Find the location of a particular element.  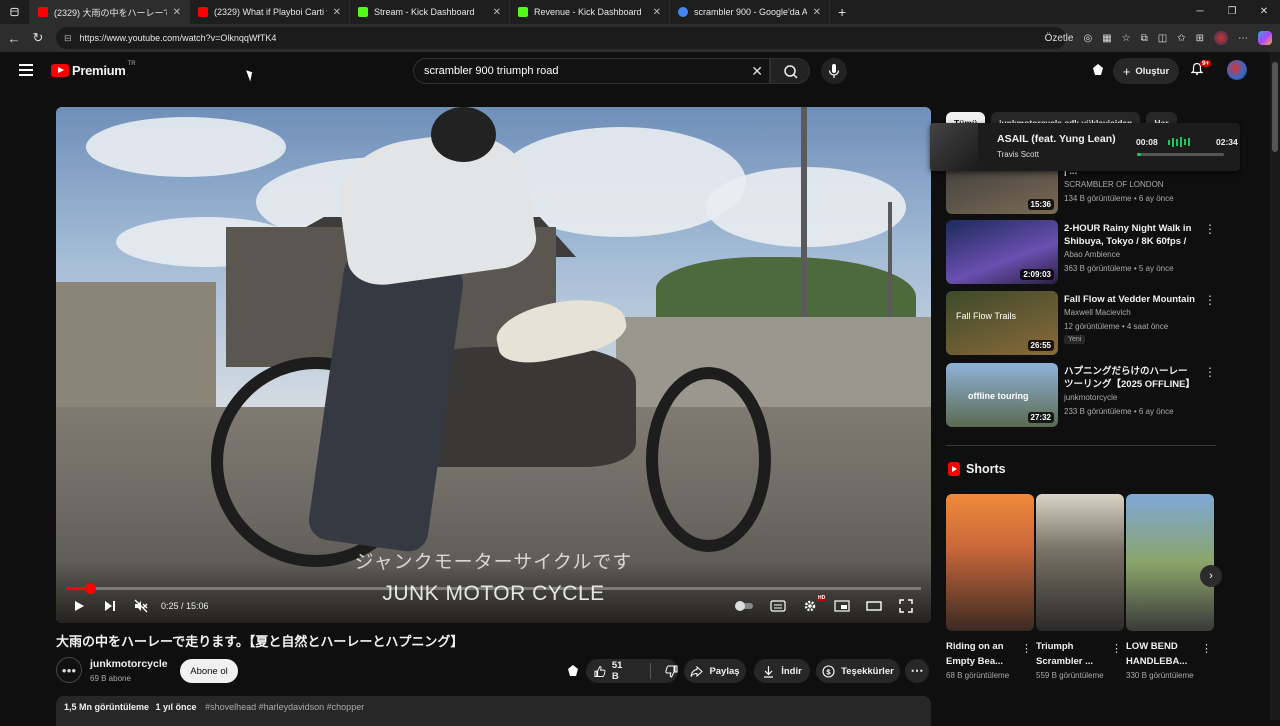

new-badge: Yeni is located at coordinates (1075, 339).